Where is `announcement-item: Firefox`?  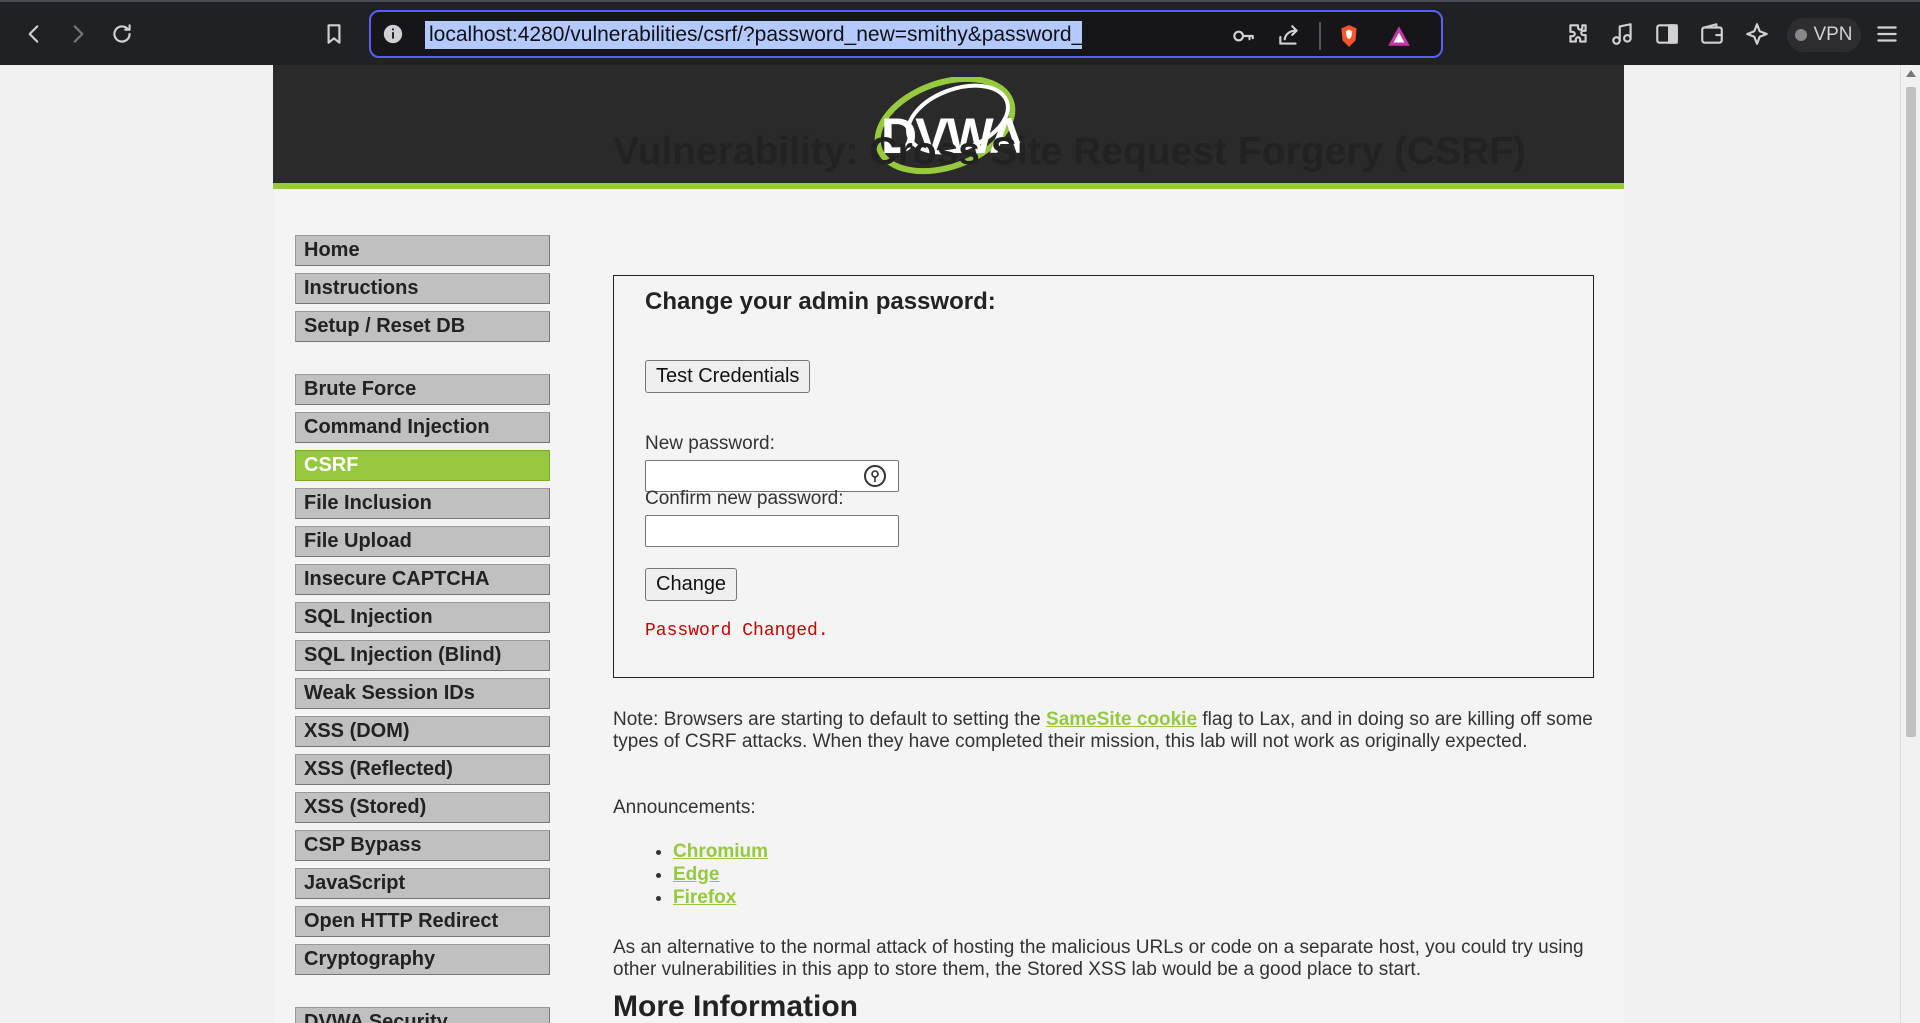
announcement-item: Firefox is located at coordinates (720, 897).